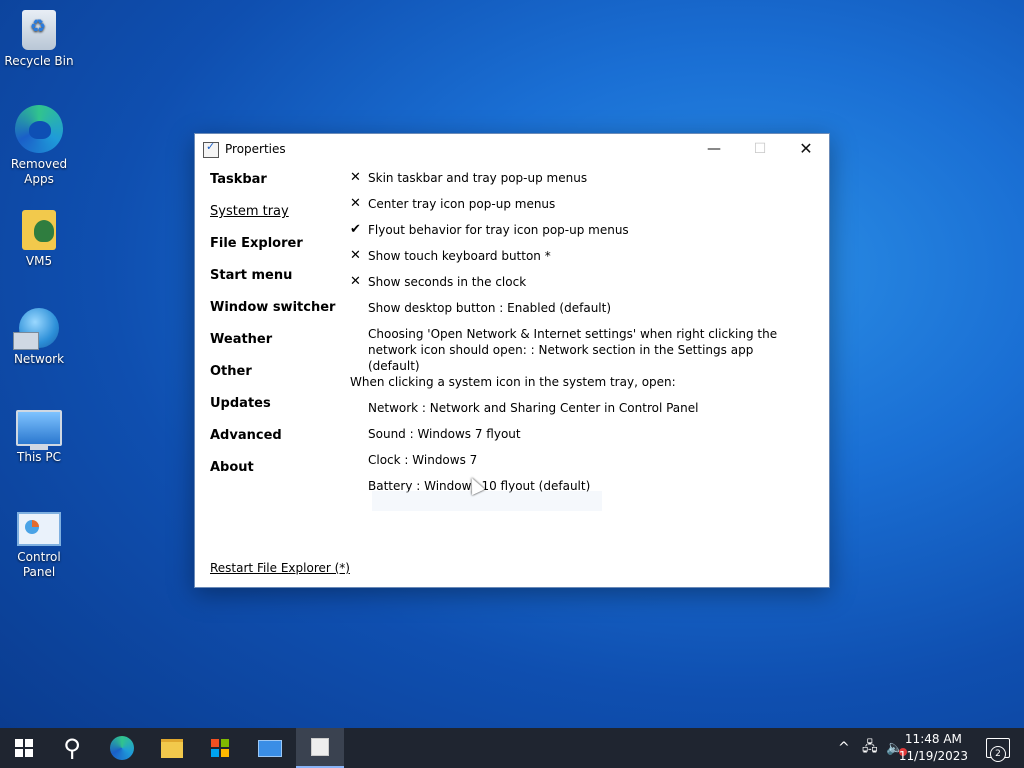 The image size is (1024, 768). I want to click on tray-overflow-chevron: ^, so click(844, 748).